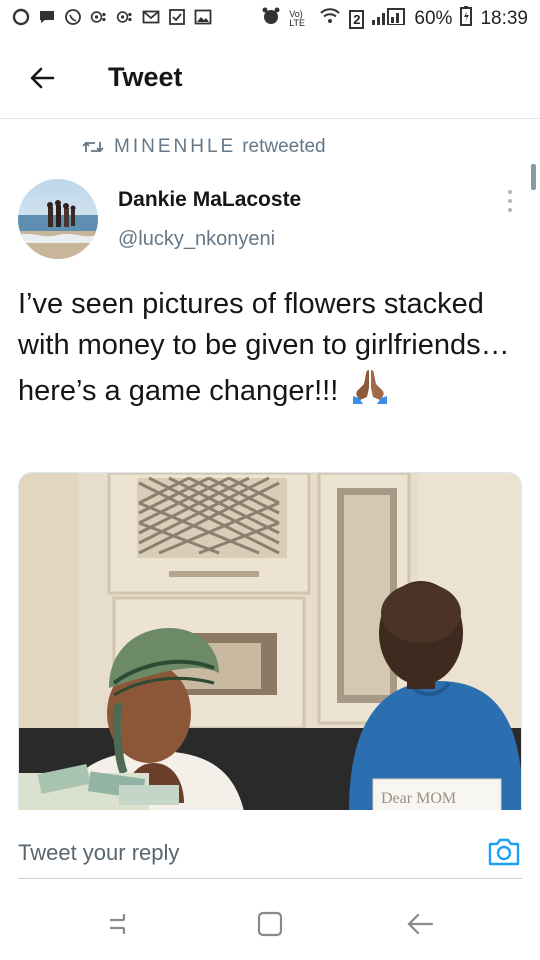  What do you see at coordinates (175, 146) in the screenshot?
I see `retweeter-name: MINENHLE` at bounding box center [175, 146].